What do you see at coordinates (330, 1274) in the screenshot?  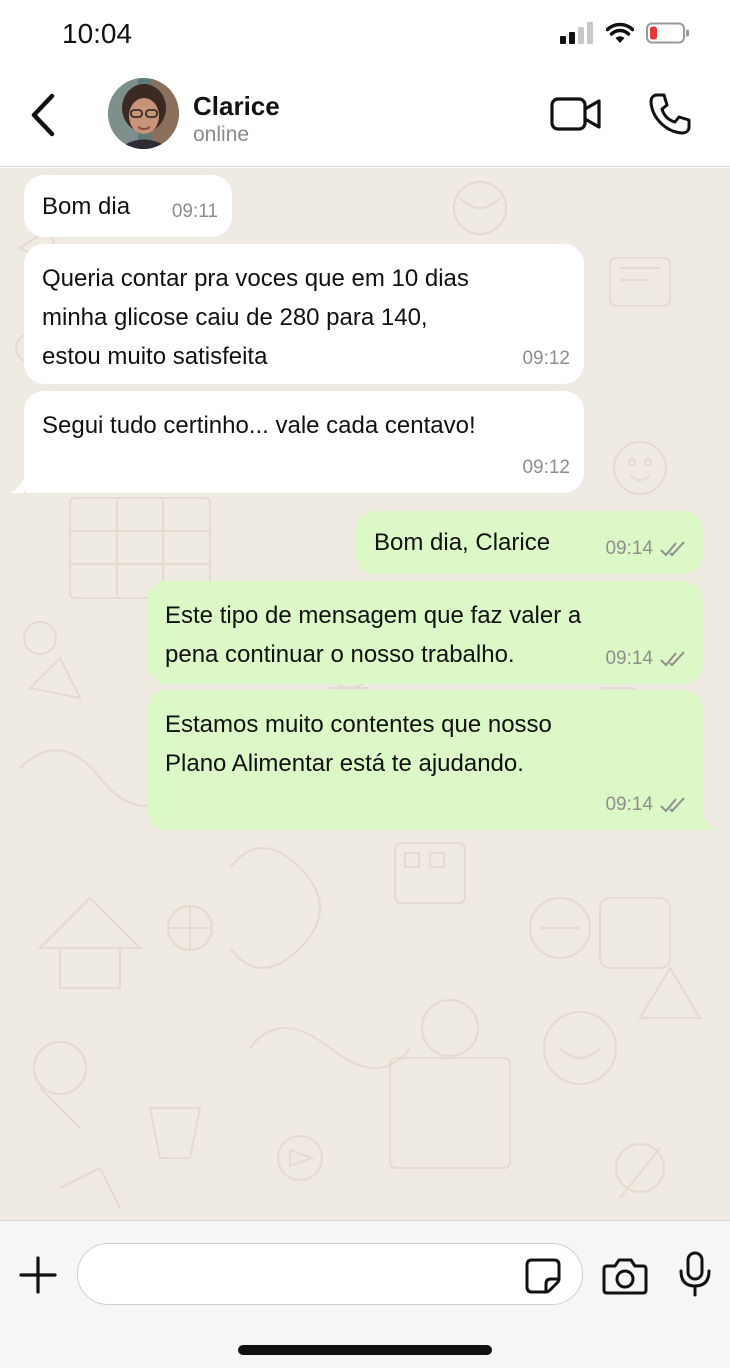 I see `message-input` at bounding box center [330, 1274].